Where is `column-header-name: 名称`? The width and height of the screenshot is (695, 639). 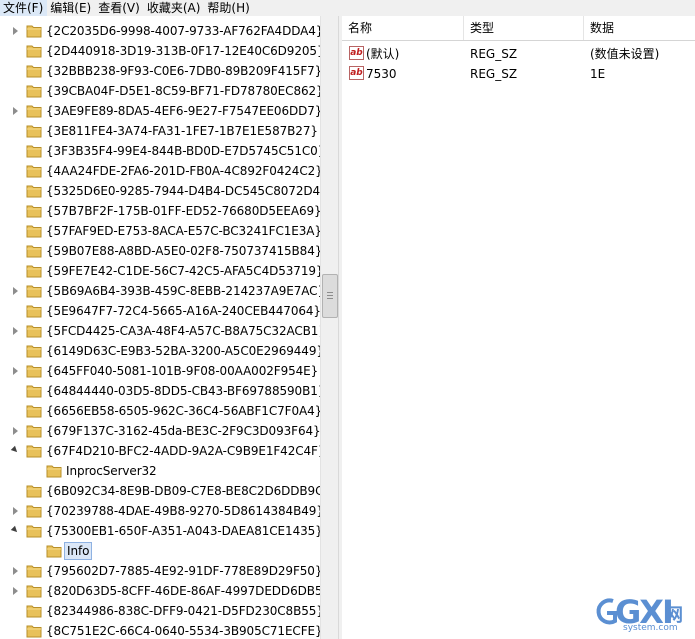
column-header-name: 名称 is located at coordinates (403, 28).